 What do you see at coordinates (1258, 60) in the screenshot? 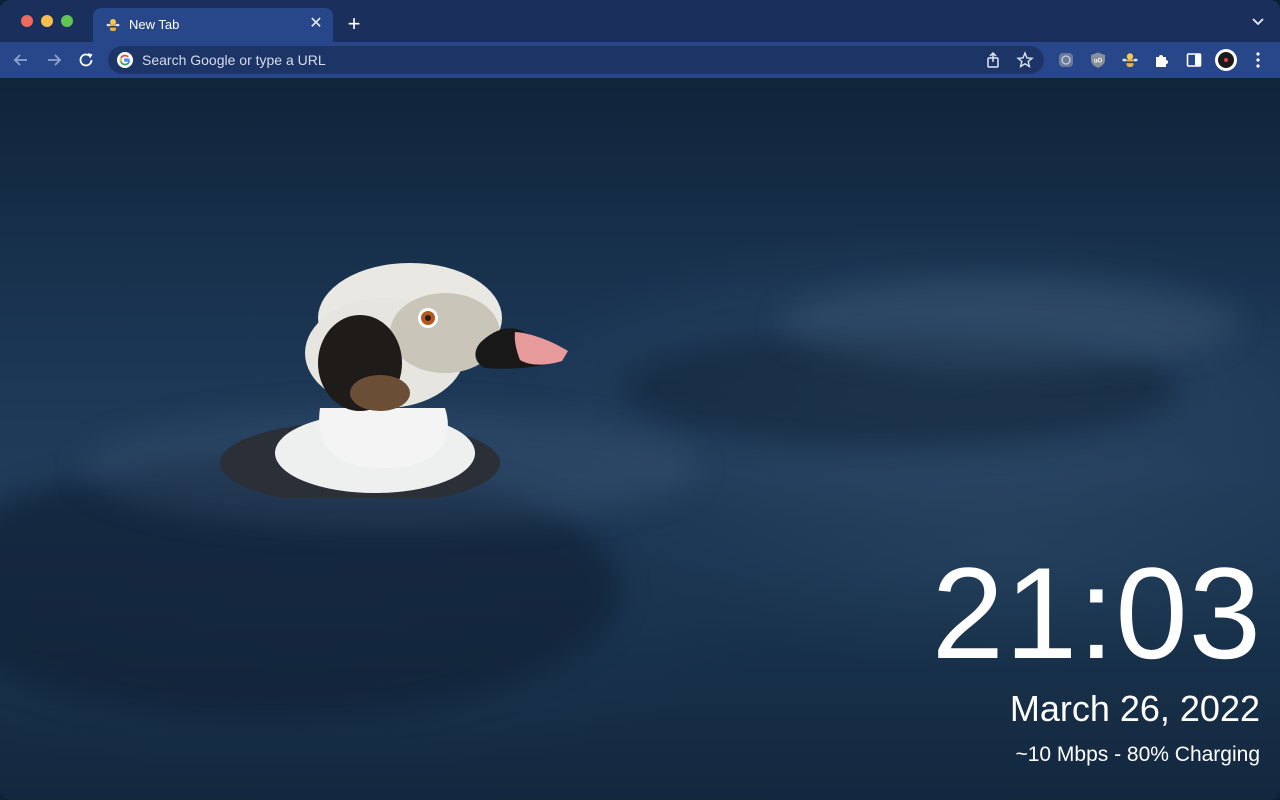
I see `kebab-menu-icon` at bounding box center [1258, 60].